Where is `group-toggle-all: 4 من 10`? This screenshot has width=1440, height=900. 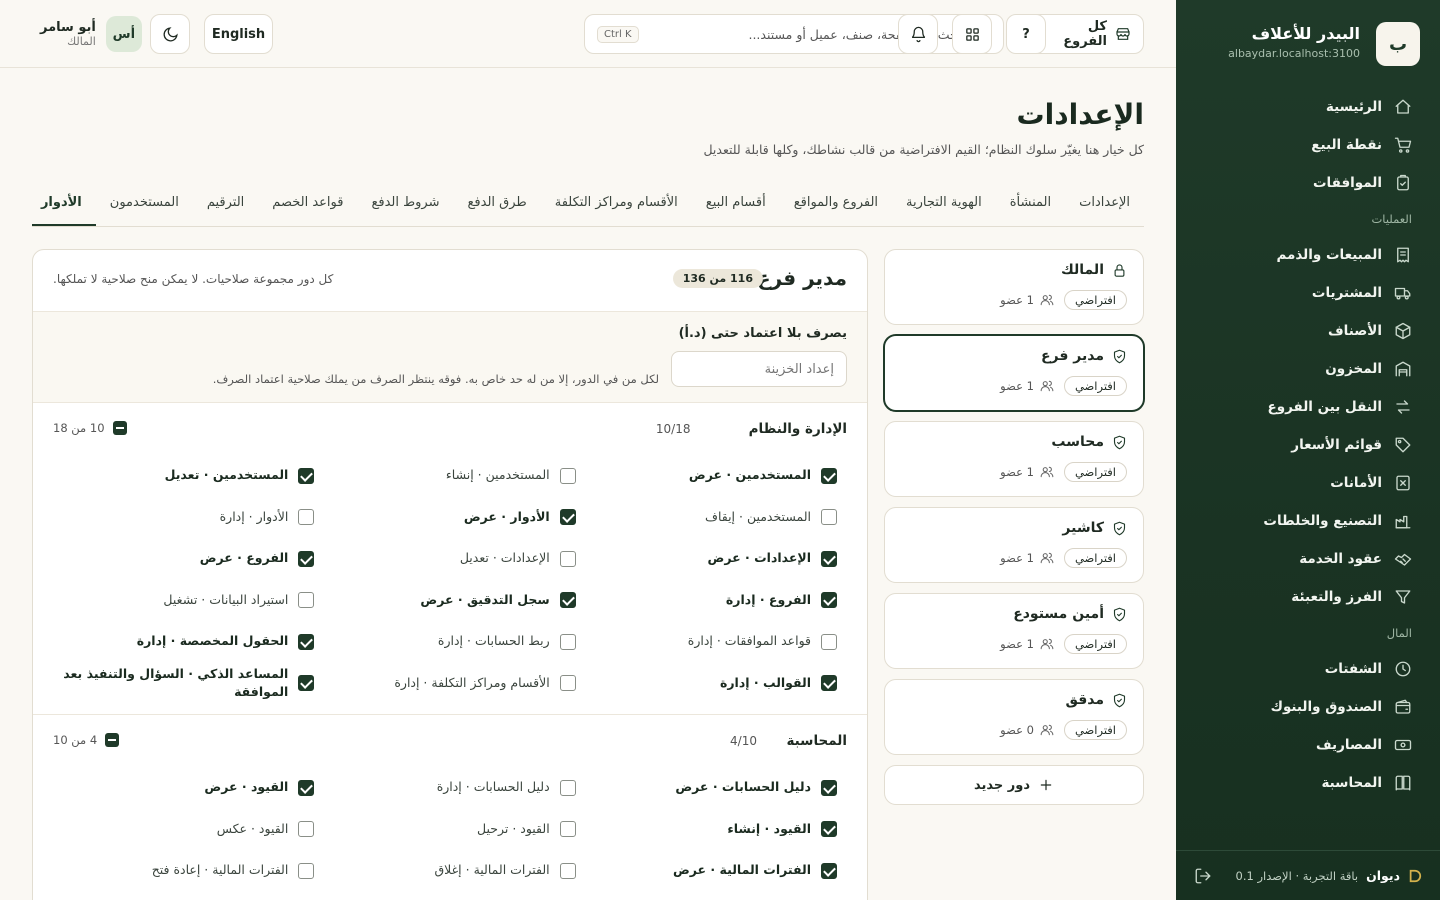 group-toggle-all: 4 من 10 is located at coordinates (86, 740).